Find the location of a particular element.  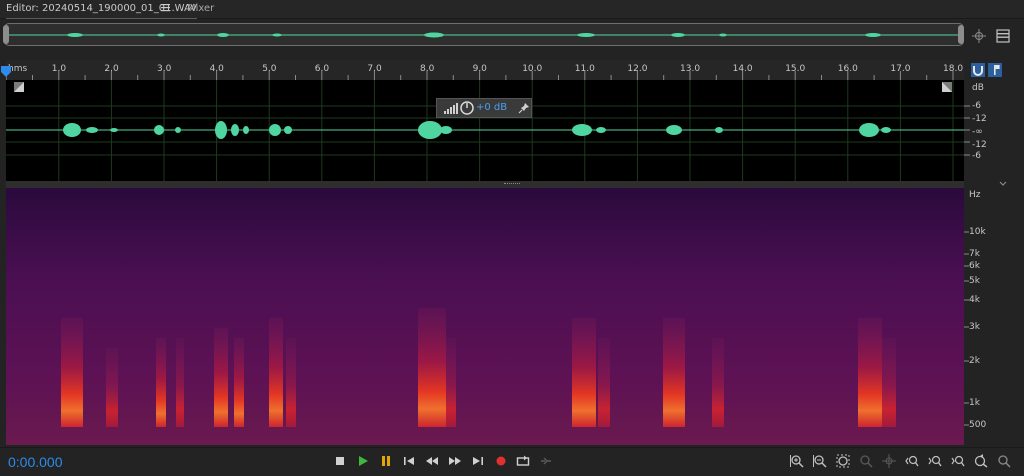

zoom-out-amplitude-icon is located at coordinates (820, 461).